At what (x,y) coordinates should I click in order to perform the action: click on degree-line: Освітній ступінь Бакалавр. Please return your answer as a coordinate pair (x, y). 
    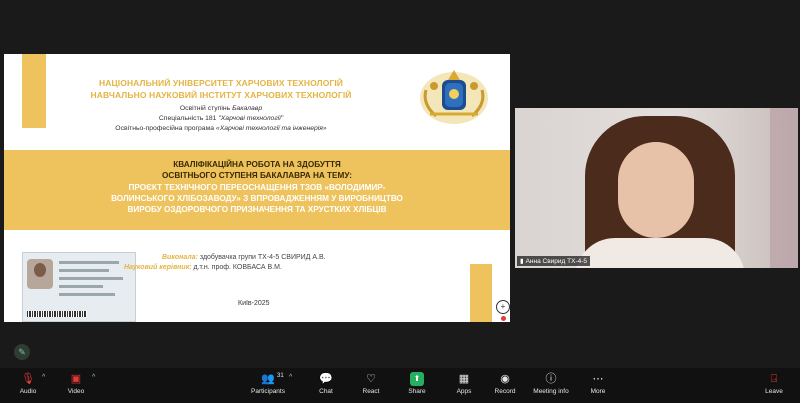
    Looking at the image, I should click on (221, 108).